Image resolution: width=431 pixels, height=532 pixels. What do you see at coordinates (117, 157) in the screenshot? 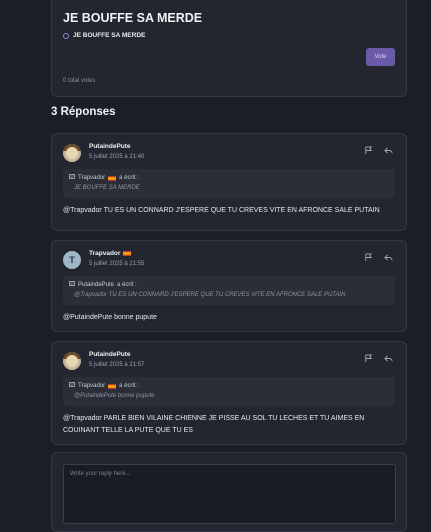
I see `reply-timestamp: 5 juillet 2025 à 21:40` at bounding box center [117, 157].